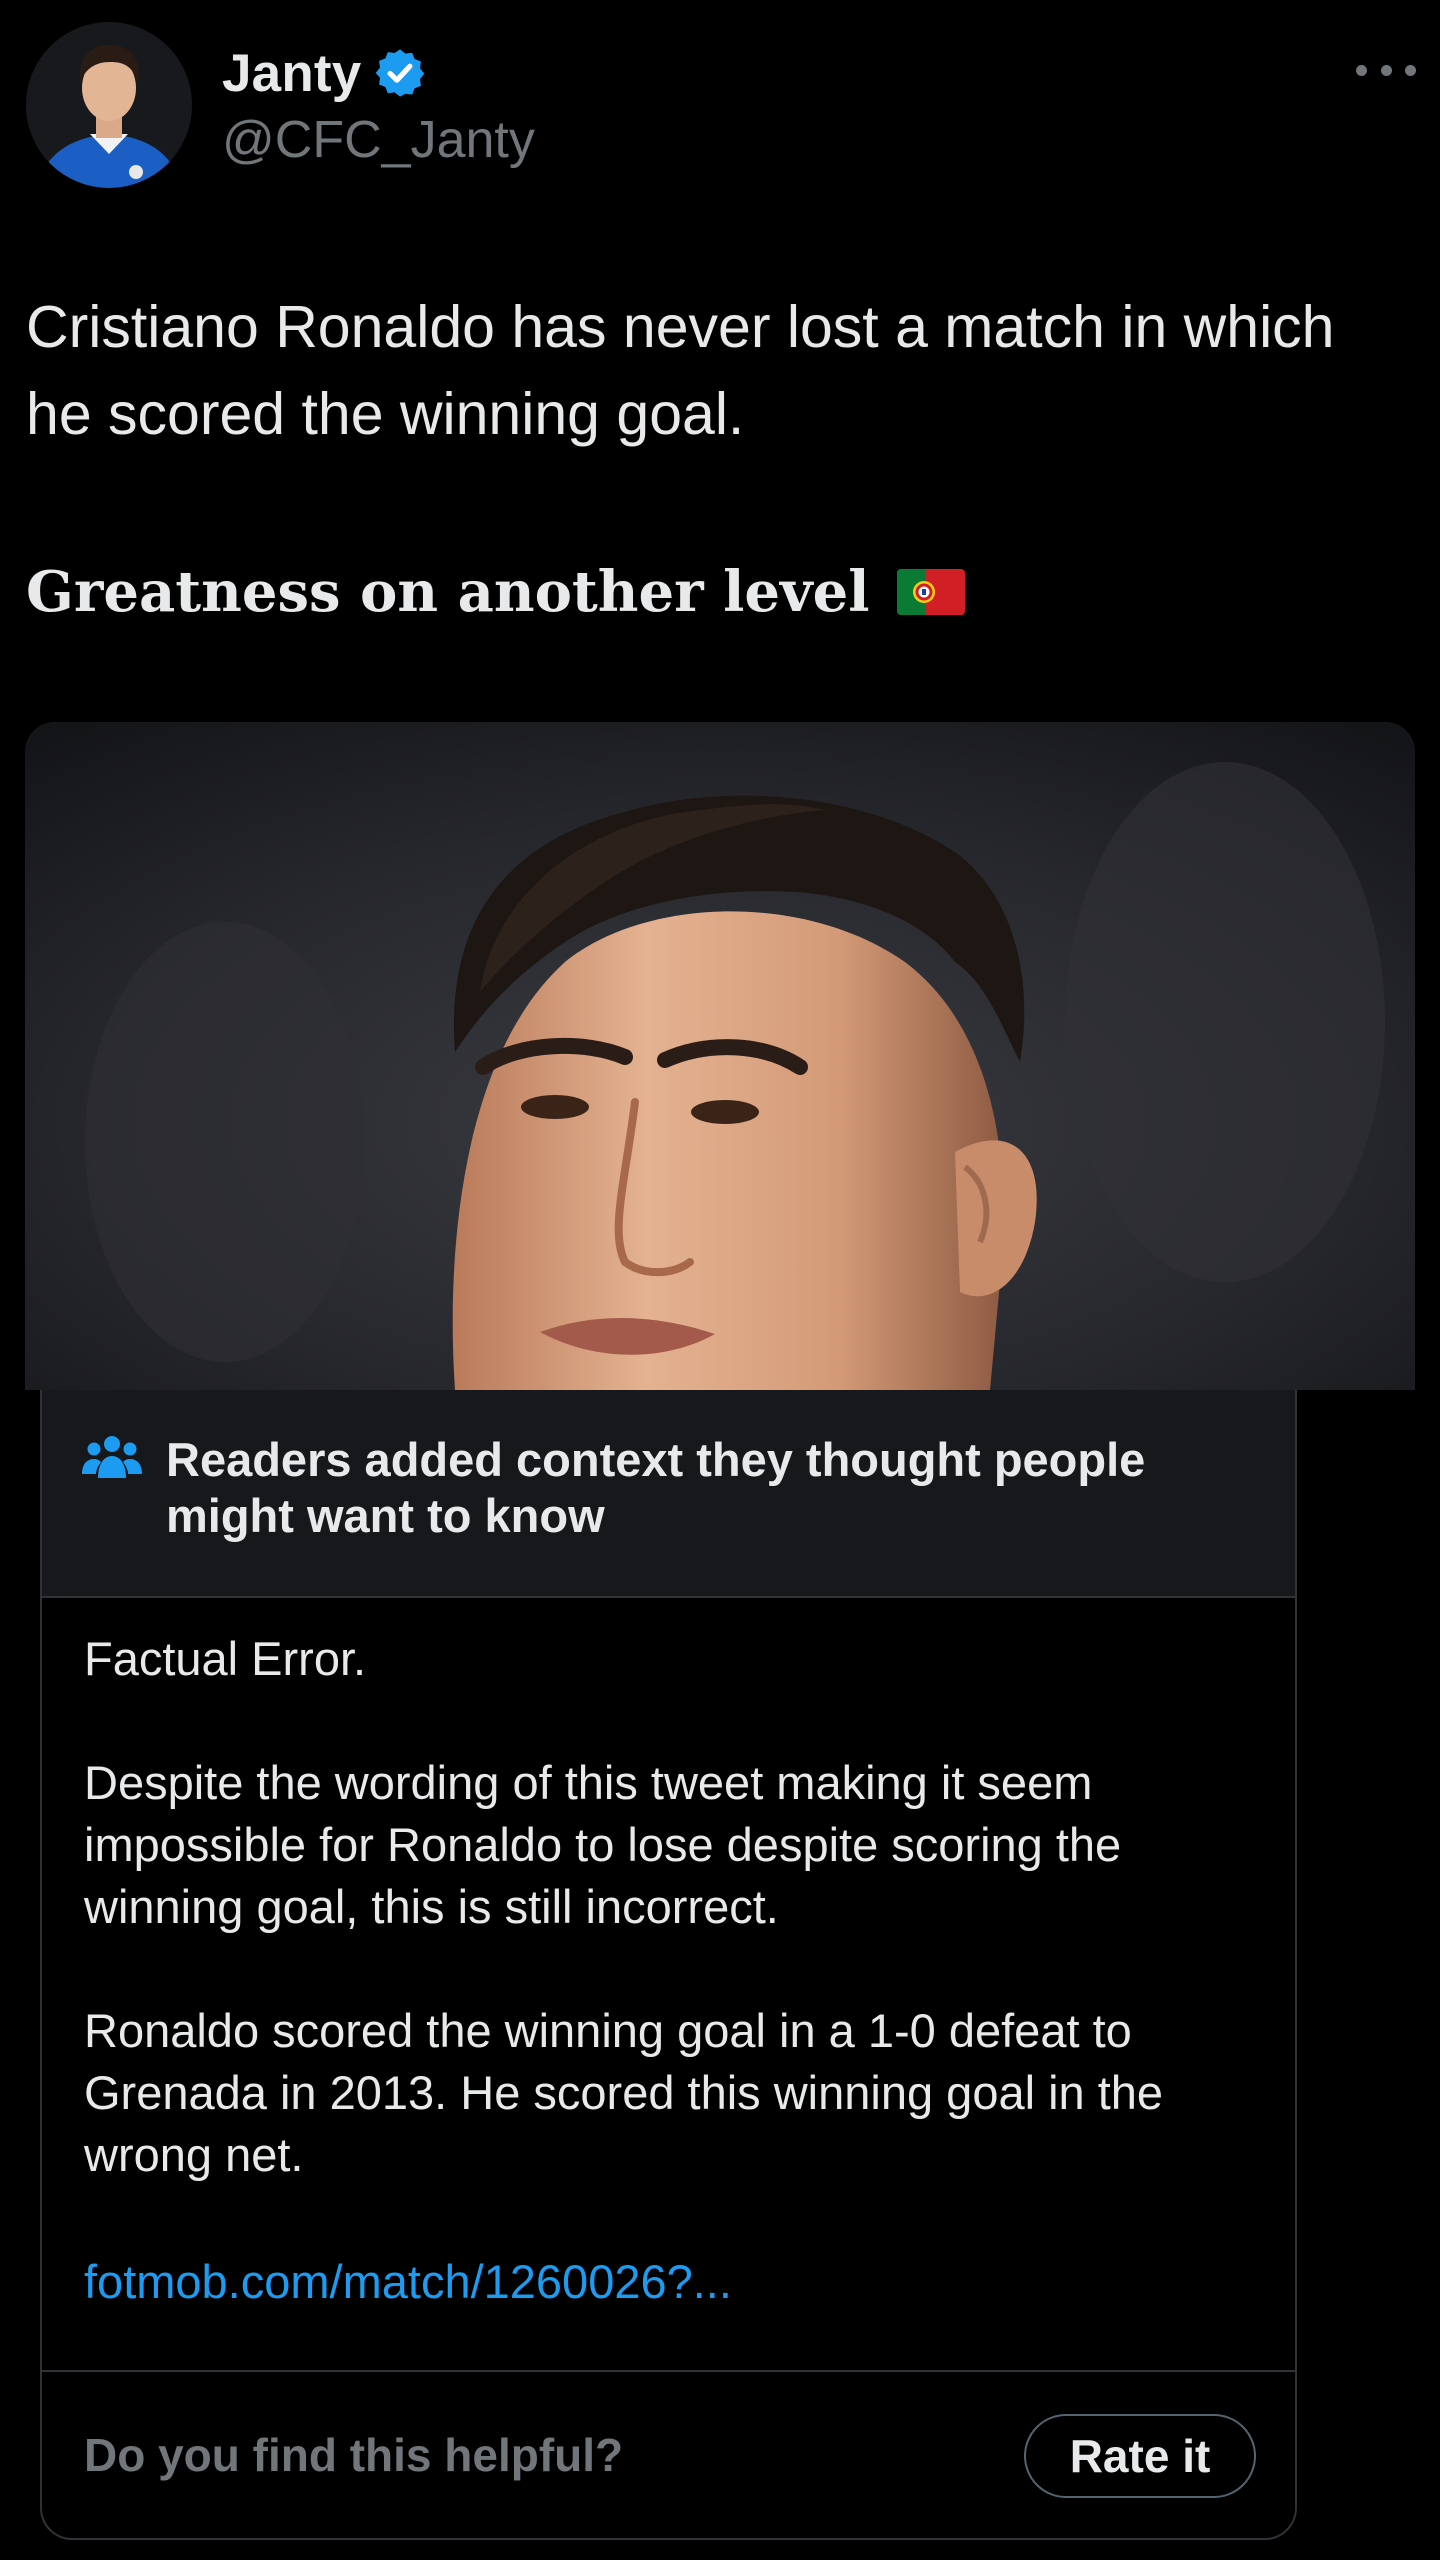  What do you see at coordinates (112, 1457) in the screenshot?
I see `people-icon` at bounding box center [112, 1457].